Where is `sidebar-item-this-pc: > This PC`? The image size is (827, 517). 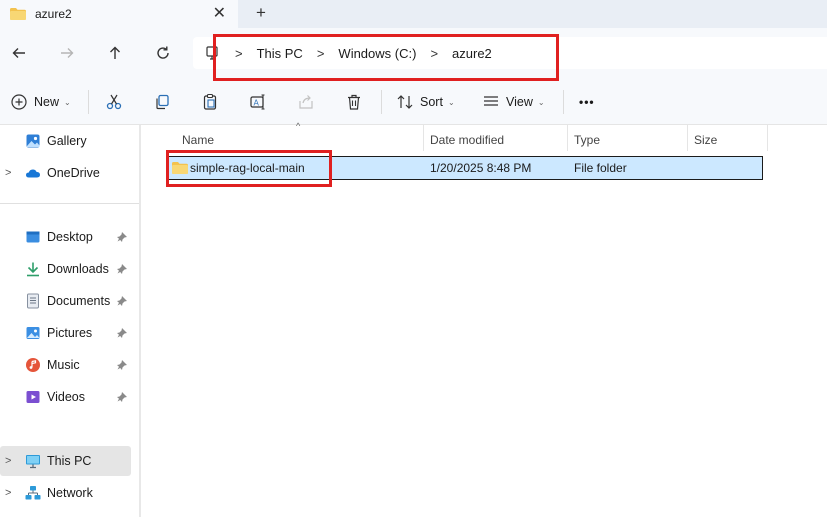
sidebar-item-this-pc: > This PC is located at coordinates (65, 461).